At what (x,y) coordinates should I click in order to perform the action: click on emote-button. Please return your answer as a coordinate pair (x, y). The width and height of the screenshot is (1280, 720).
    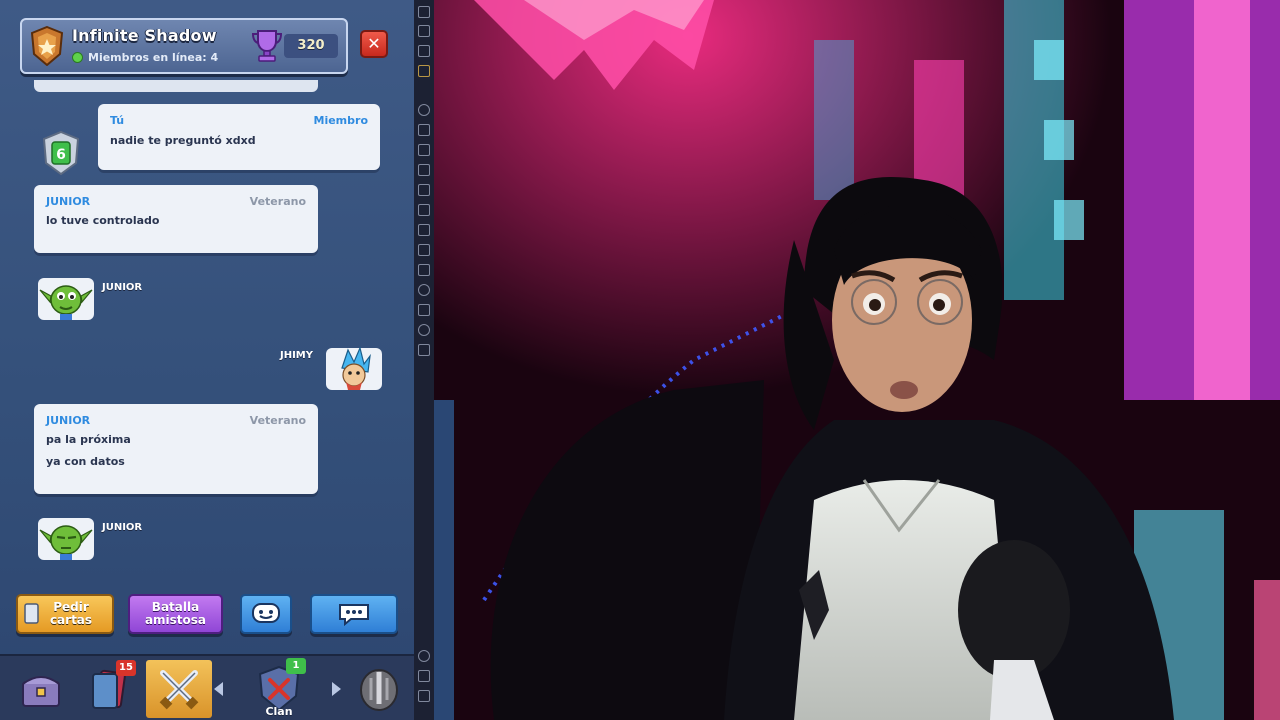
    Looking at the image, I should click on (266, 614).